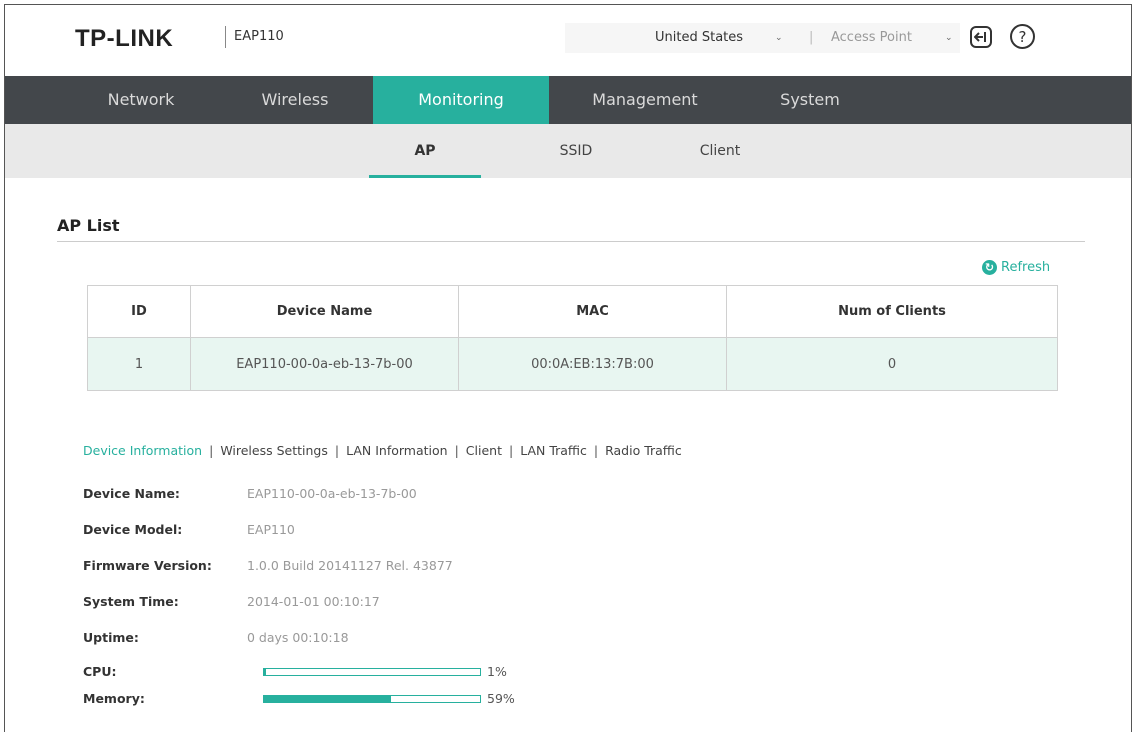  What do you see at coordinates (88, 225) in the screenshot?
I see `section-title: AP List` at bounding box center [88, 225].